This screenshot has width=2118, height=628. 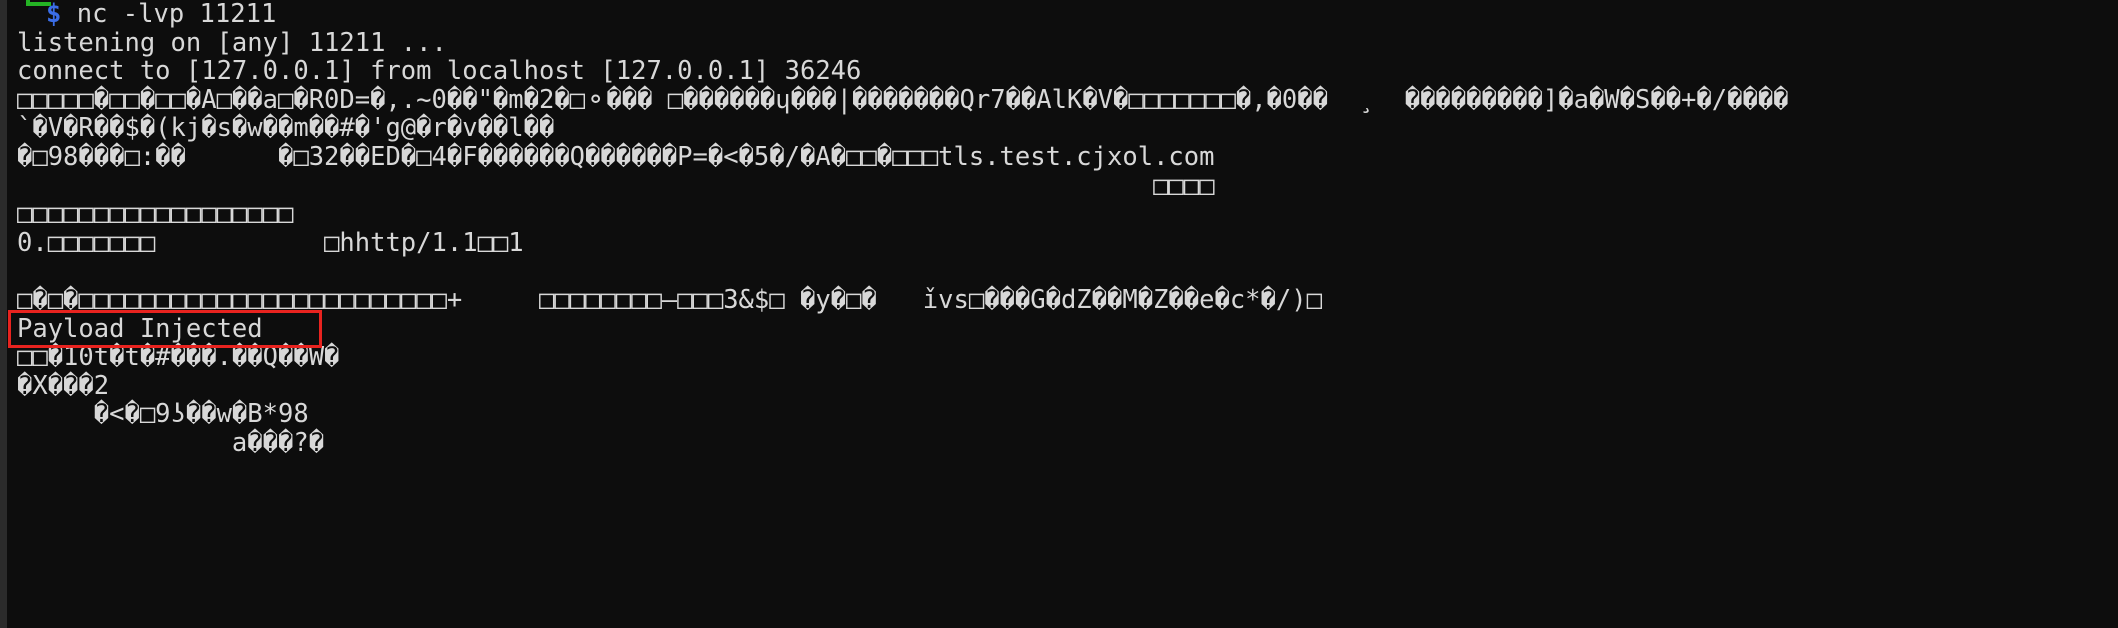 What do you see at coordinates (34, 14) in the screenshot?
I see `prompt-corner-icon` at bounding box center [34, 14].